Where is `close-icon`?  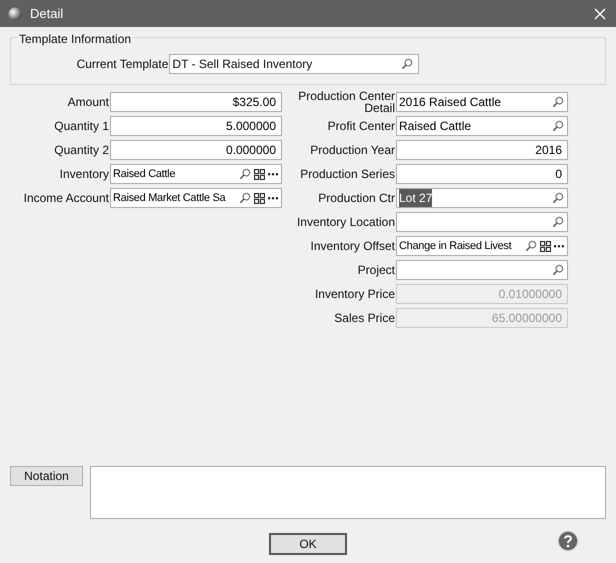 close-icon is located at coordinates (600, 14).